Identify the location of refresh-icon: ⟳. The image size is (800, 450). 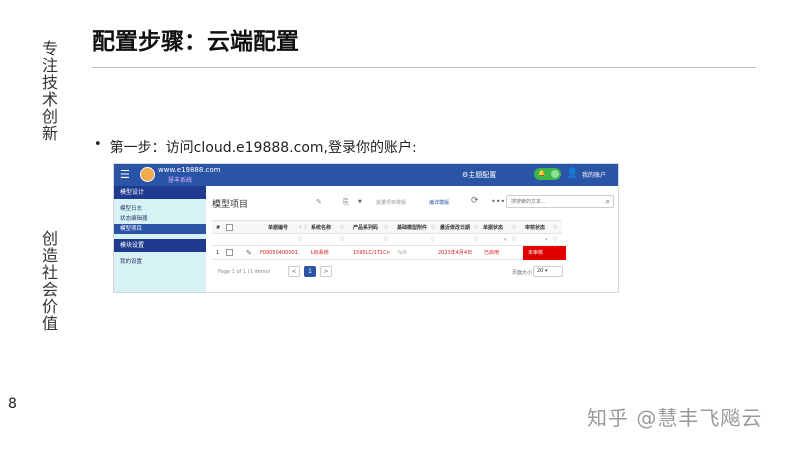
(475, 201).